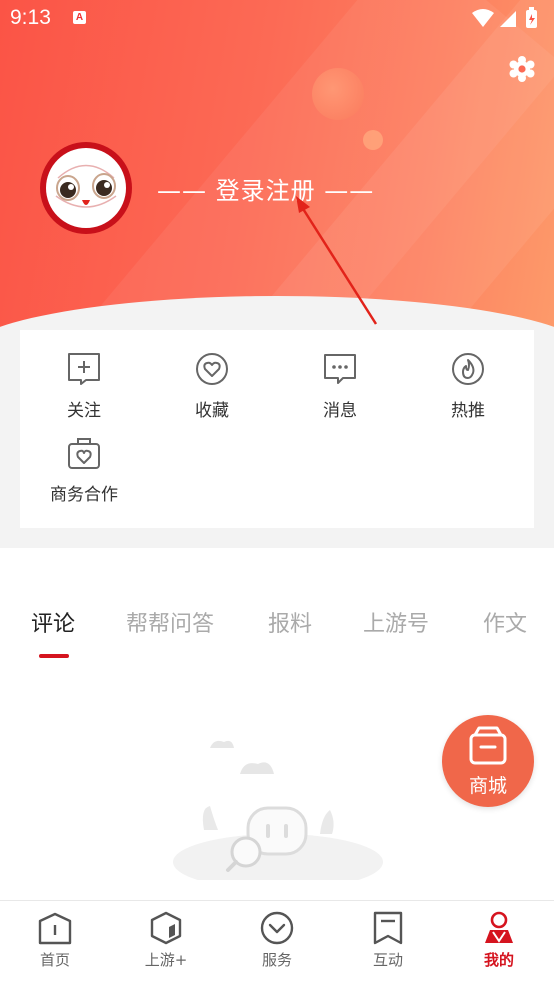 This screenshot has height=985, width=554. What do you see at coordinates (340, 411) in the screenshot?
I see `action-label: 消息` at bounding box center [340, 411].